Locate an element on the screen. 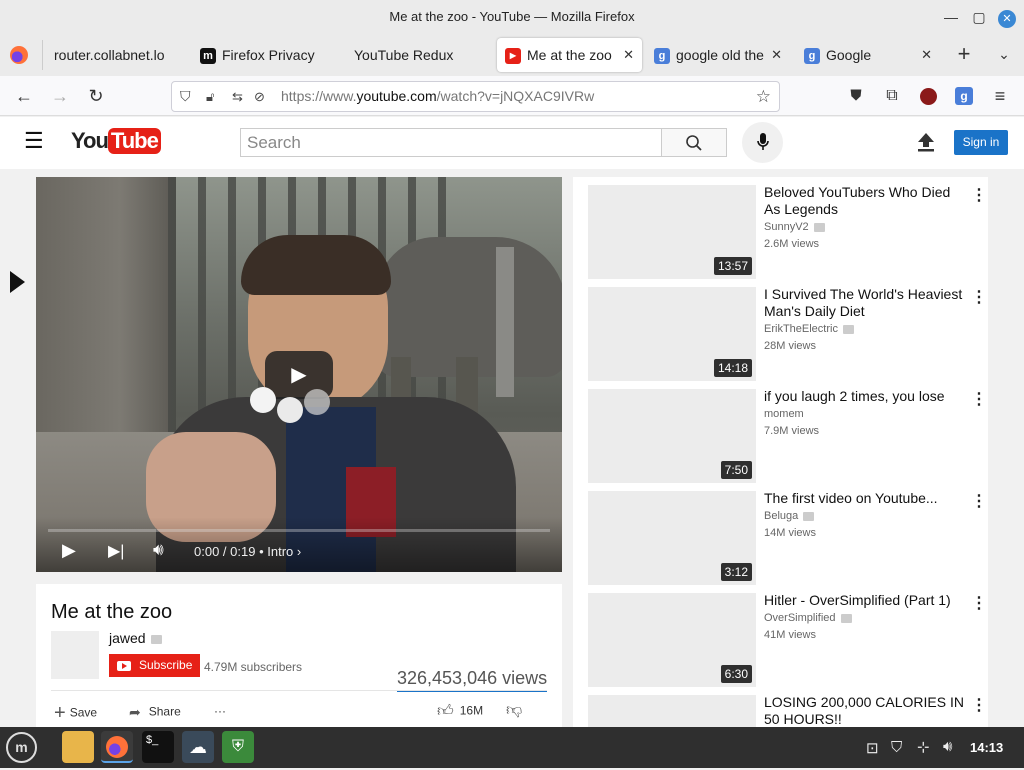 This screenshot has height=770, width=1024. back-button: ← is located at coordinates (24, 96).